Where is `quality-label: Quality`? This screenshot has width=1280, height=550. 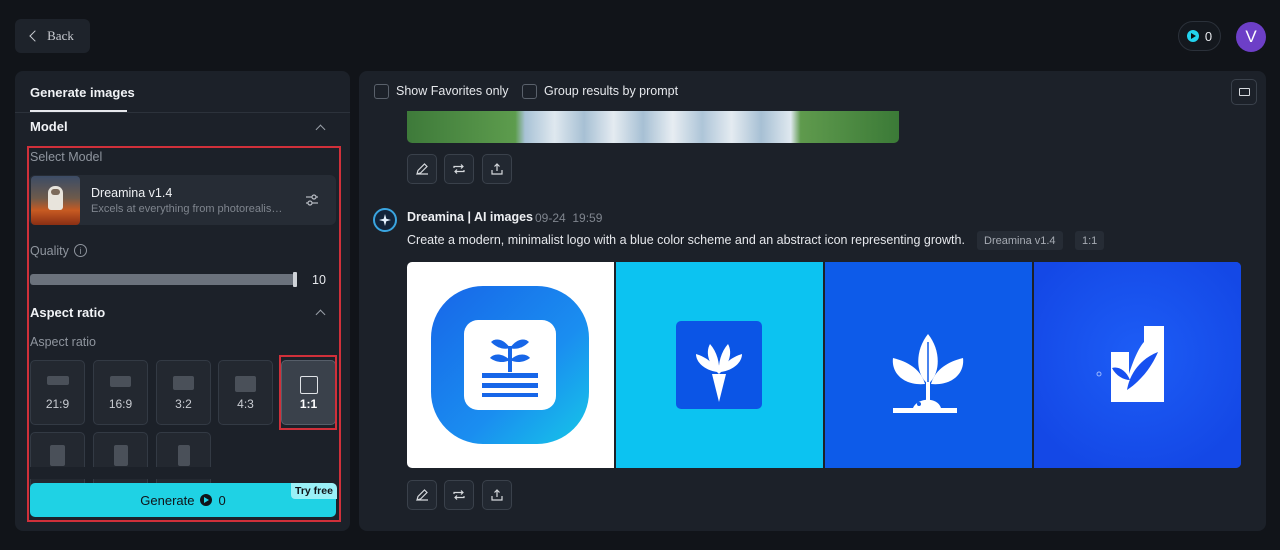
quality-label: Quality is located at coordinates (49, 251).